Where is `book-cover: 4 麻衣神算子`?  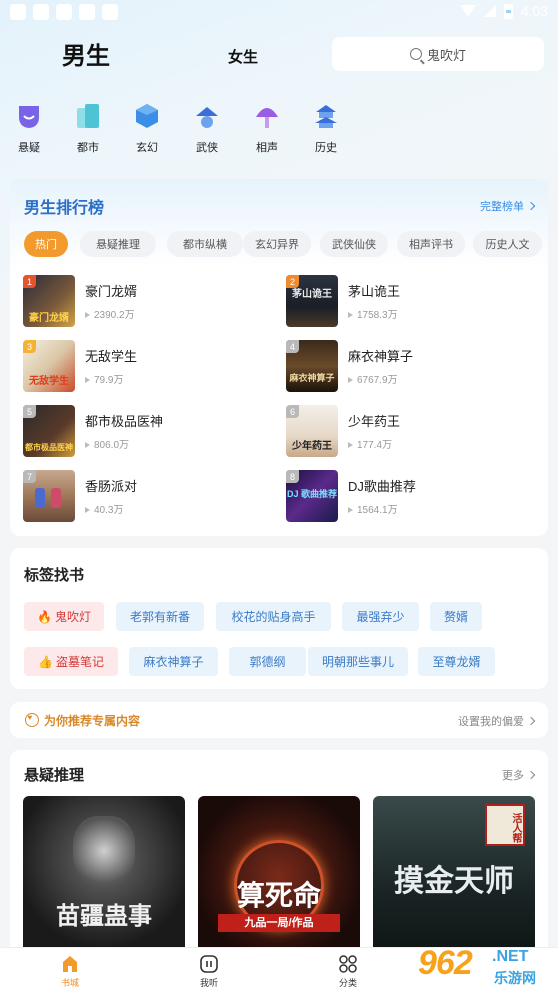
book-cover: 4 麻衣神算子 is located at coordinates (312, 366).